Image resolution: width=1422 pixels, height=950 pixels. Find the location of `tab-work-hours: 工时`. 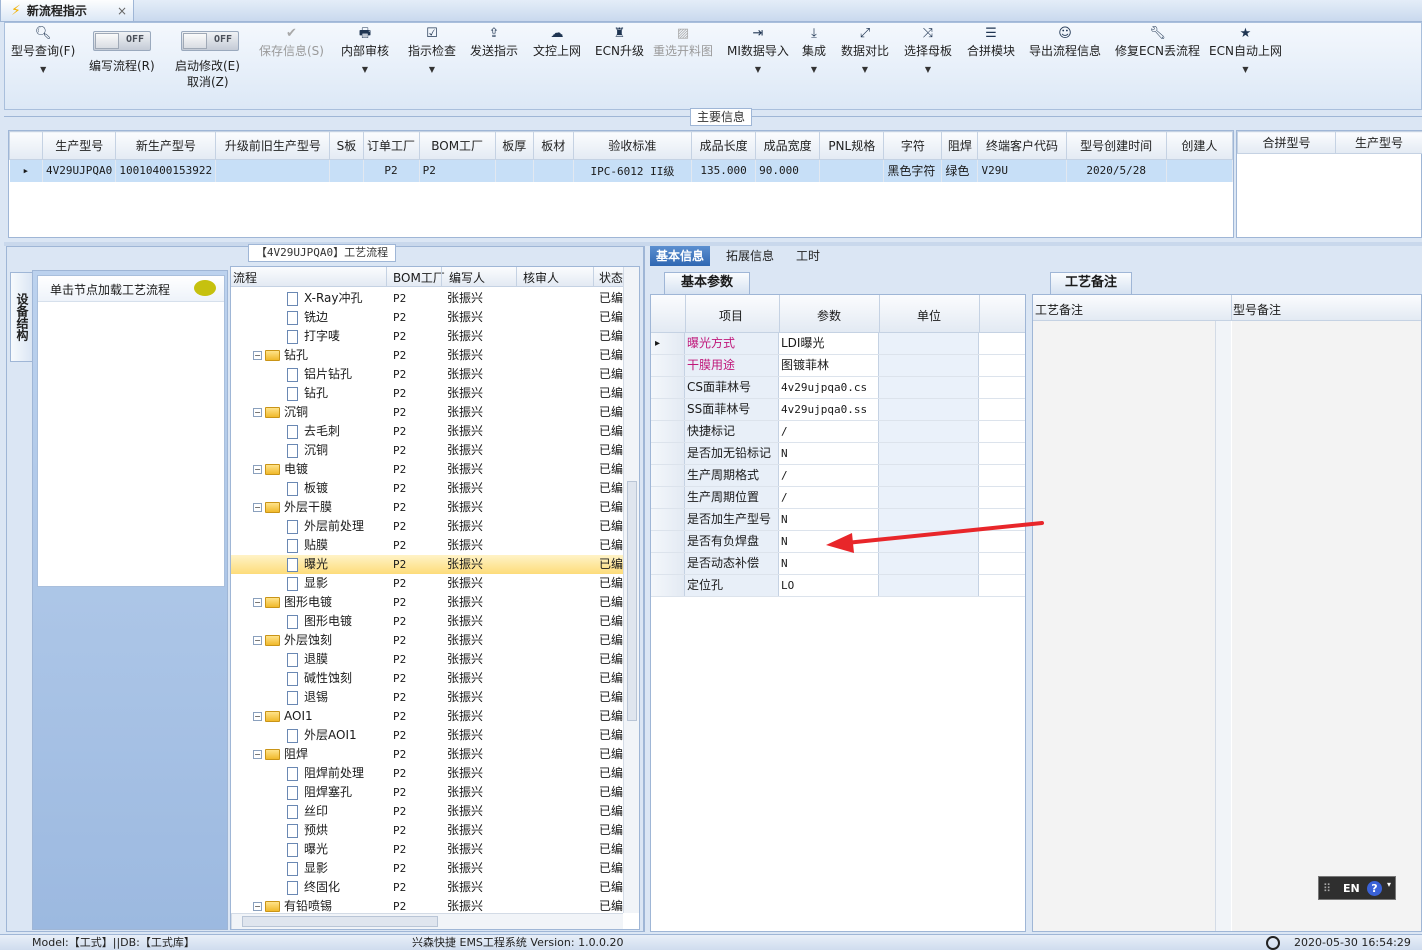

tab-work-hours: 工时 is located at coordinates (808, 256).